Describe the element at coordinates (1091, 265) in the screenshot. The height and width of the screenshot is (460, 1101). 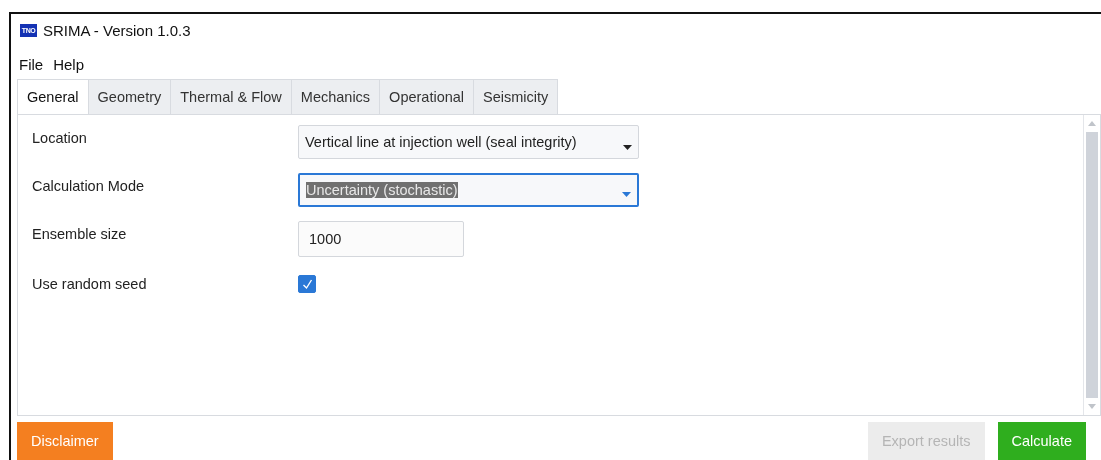
I see `scrollbar` at that location.